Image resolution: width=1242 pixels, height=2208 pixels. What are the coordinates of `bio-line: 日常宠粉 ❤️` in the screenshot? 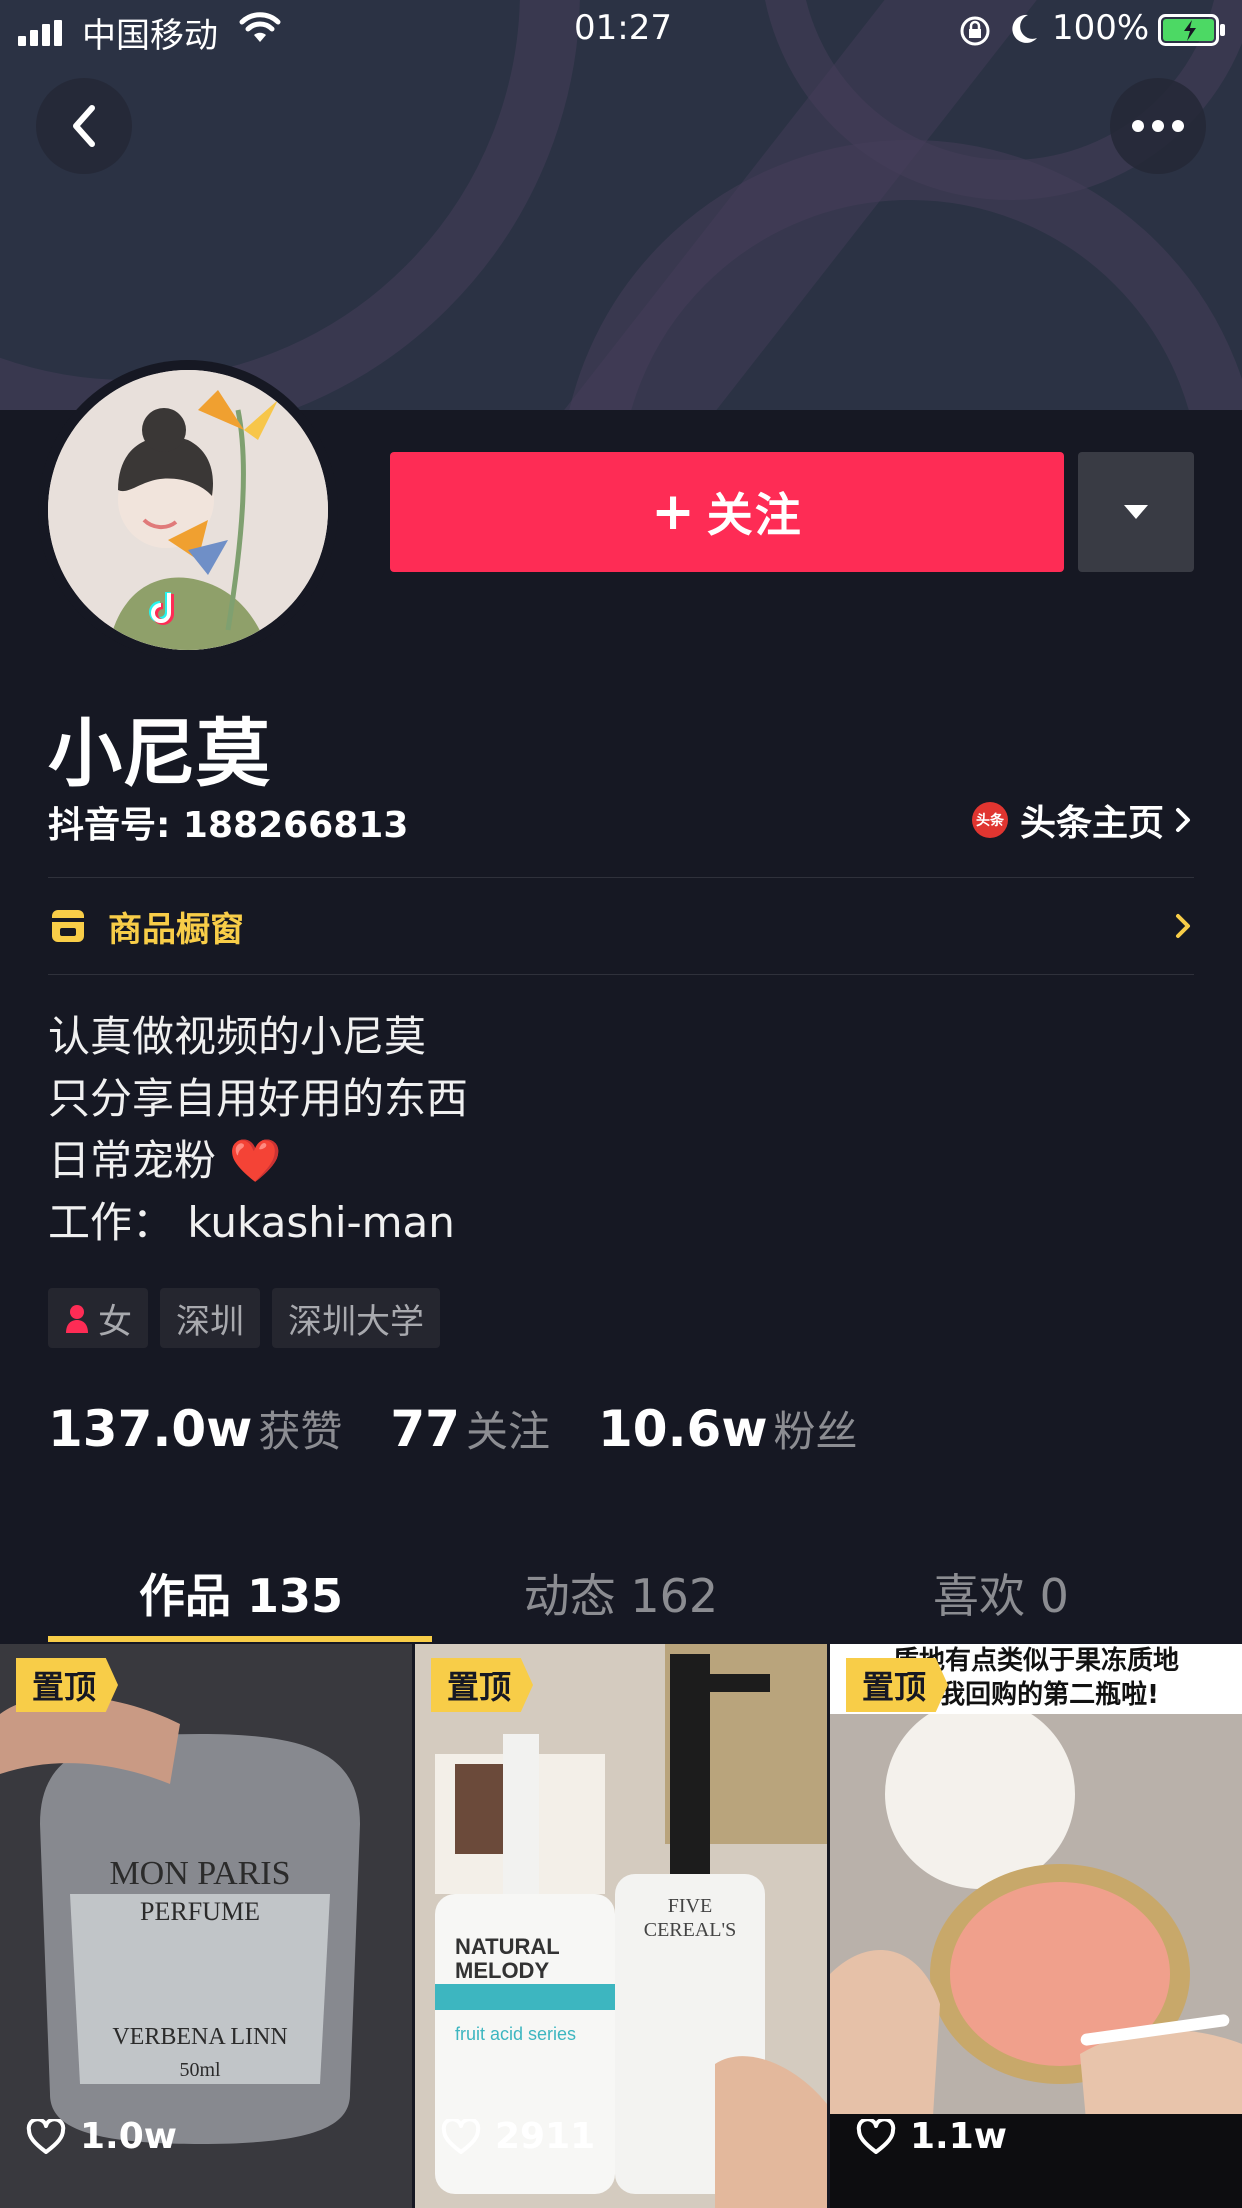 It's located at (165, 1160).